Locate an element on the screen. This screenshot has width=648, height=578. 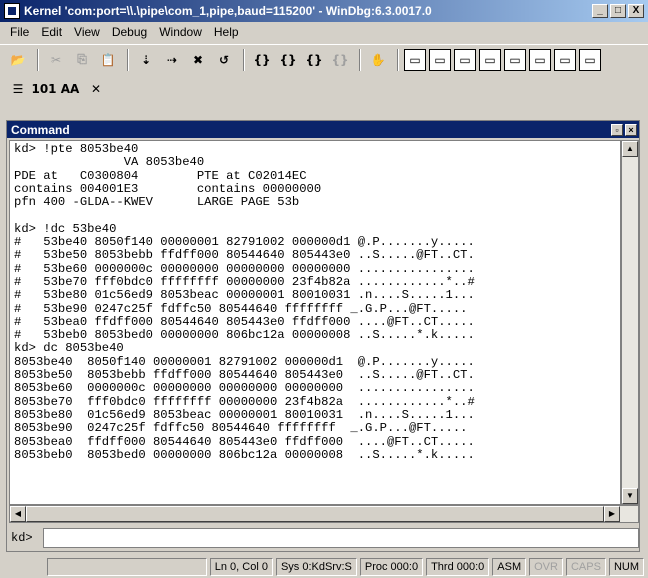
menu-bar: File Edit View Debug Window Help is located at coordinates (324, 32).